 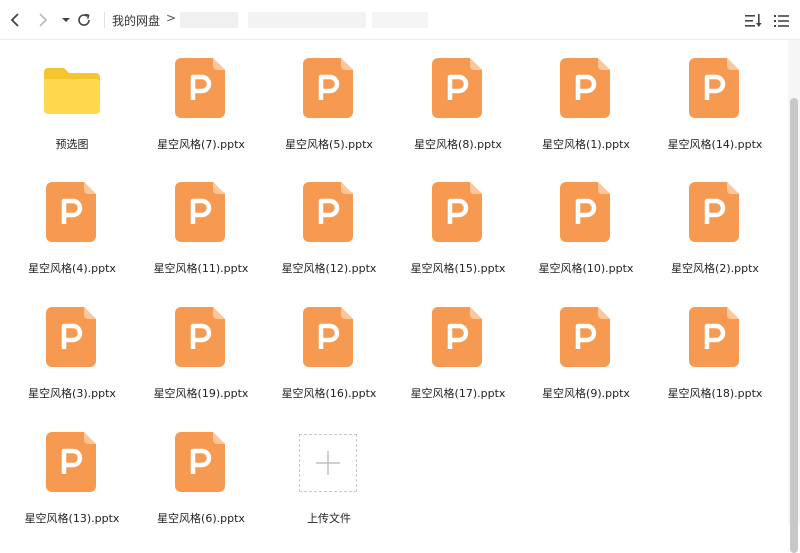 I want to click on scrollbar-track, so click(x=794, y=296).